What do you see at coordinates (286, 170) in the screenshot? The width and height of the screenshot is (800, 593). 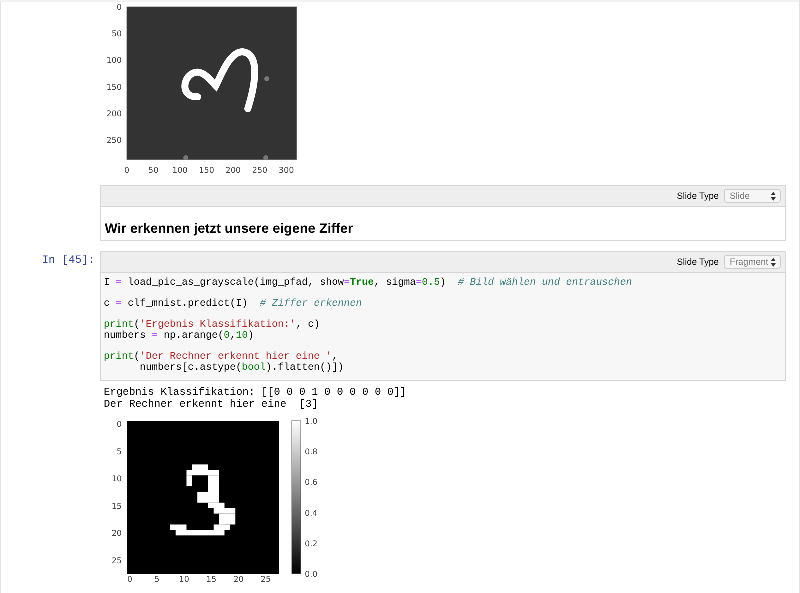 I see `axis-tick-label: 300` at bounding box center [286, 170].